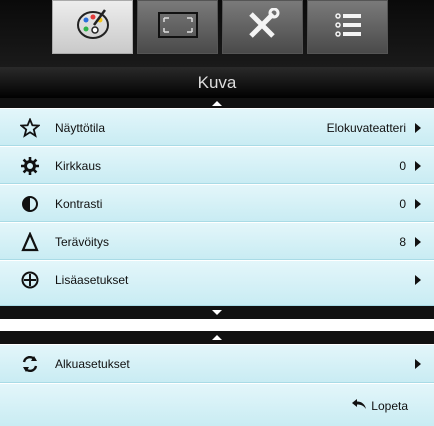 The image size is (434, 426). Describe the element at coordinates (30, 204) in the screenshot. I see `contrast-half-circle-icon` at that location.